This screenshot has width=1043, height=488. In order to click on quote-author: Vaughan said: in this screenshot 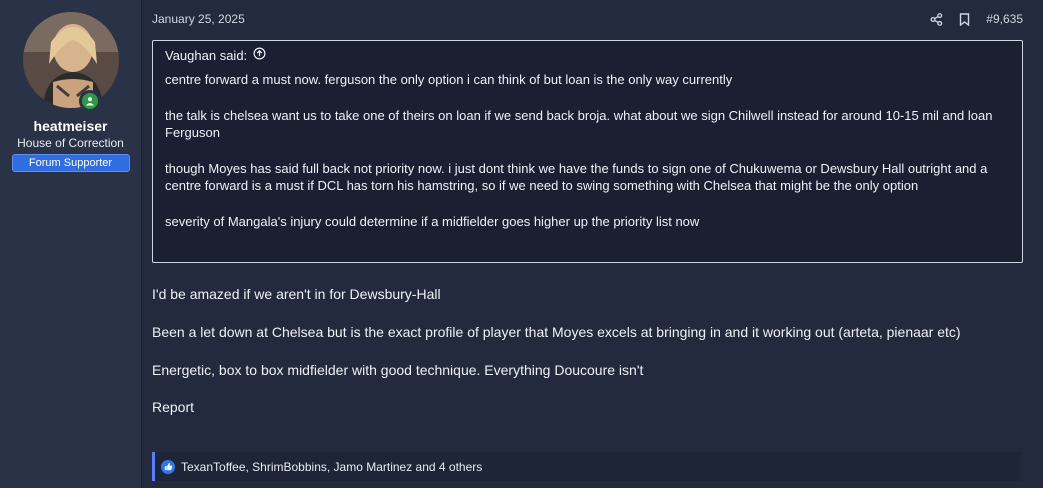, I will do `click(206, 55)`.